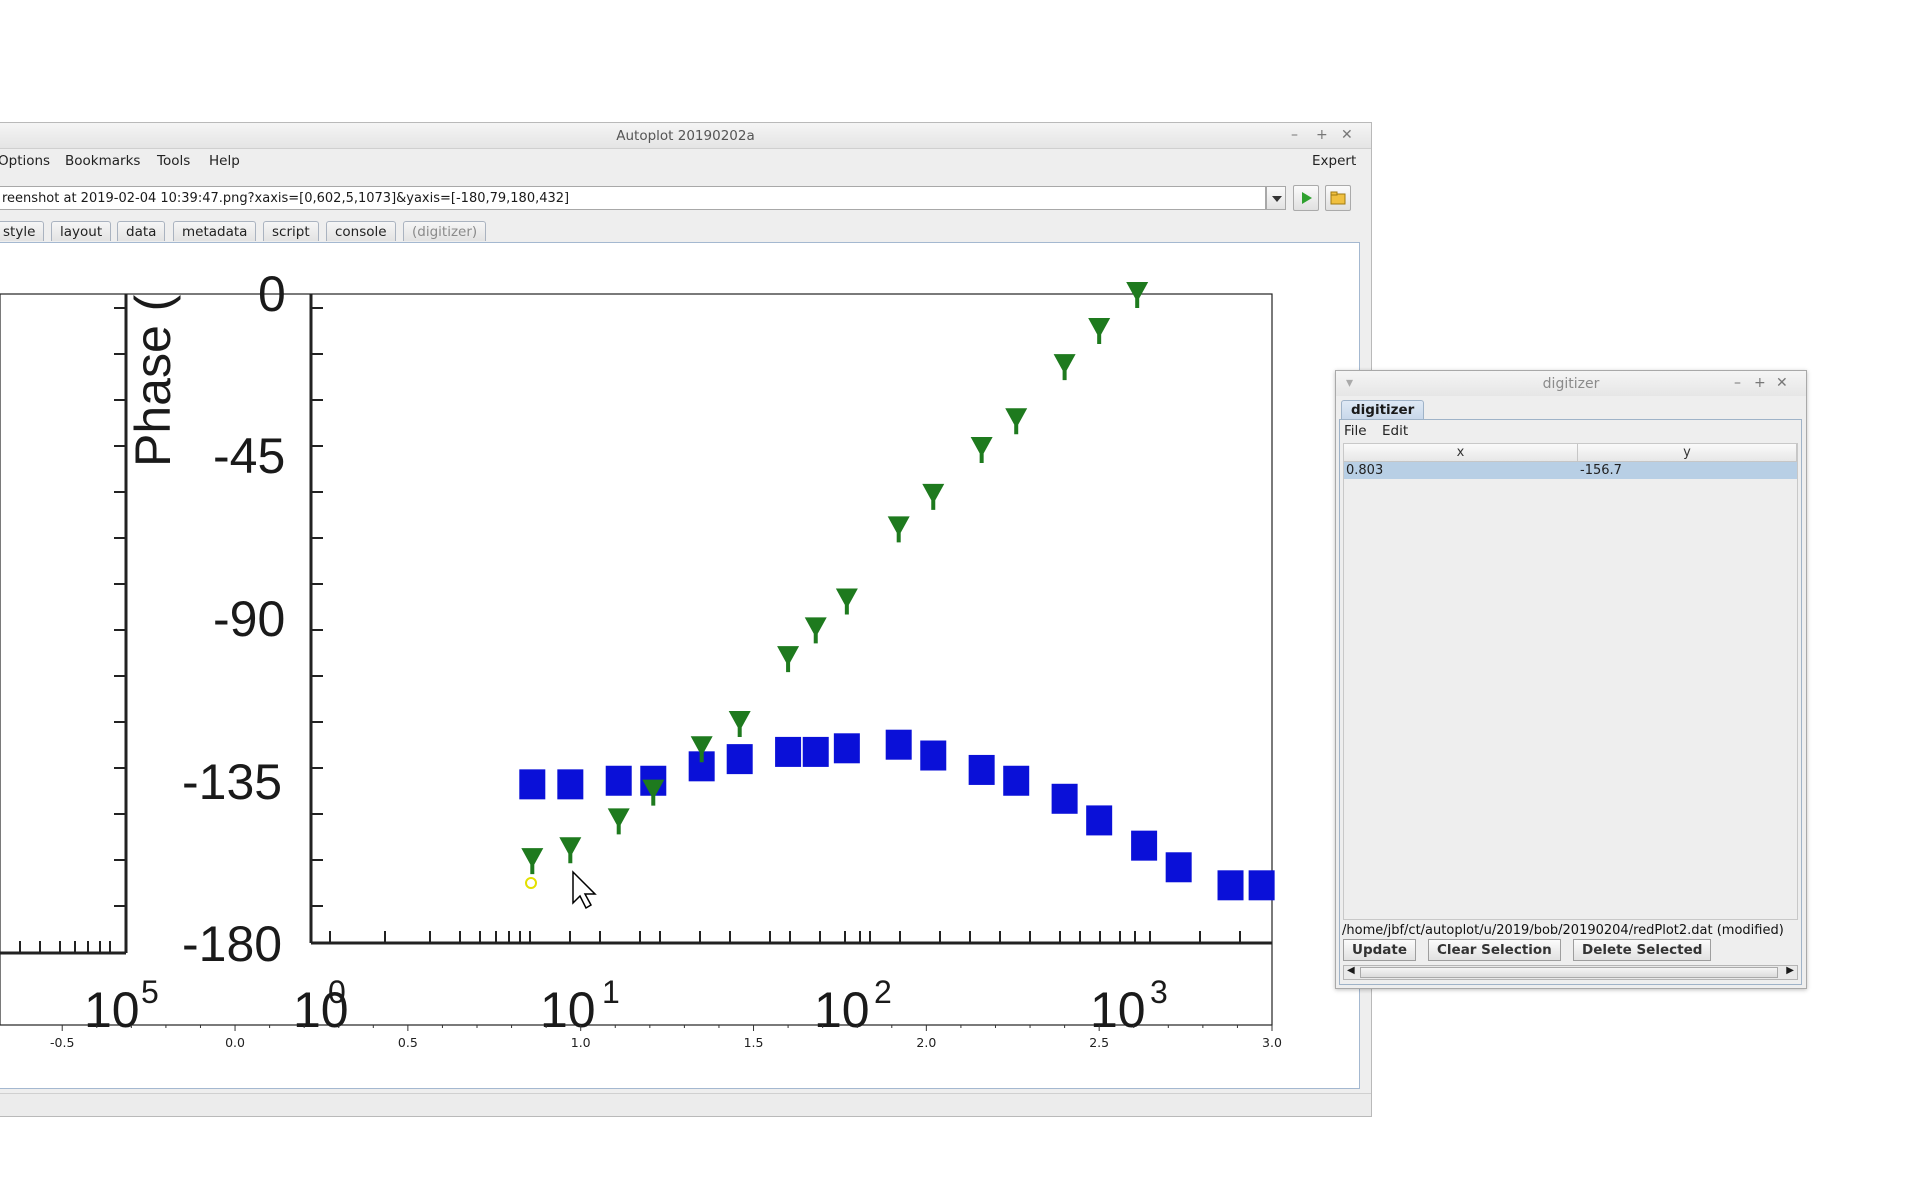  Describe the element at coordinates (112, 1010) in the screenshot. I see `image-left-xtick: 10` at that location.